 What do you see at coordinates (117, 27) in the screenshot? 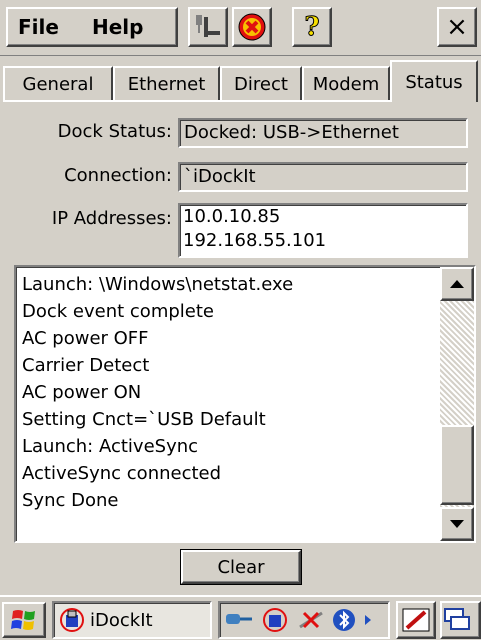
I see `help-menu: Help` at bounding box center [117, 27].